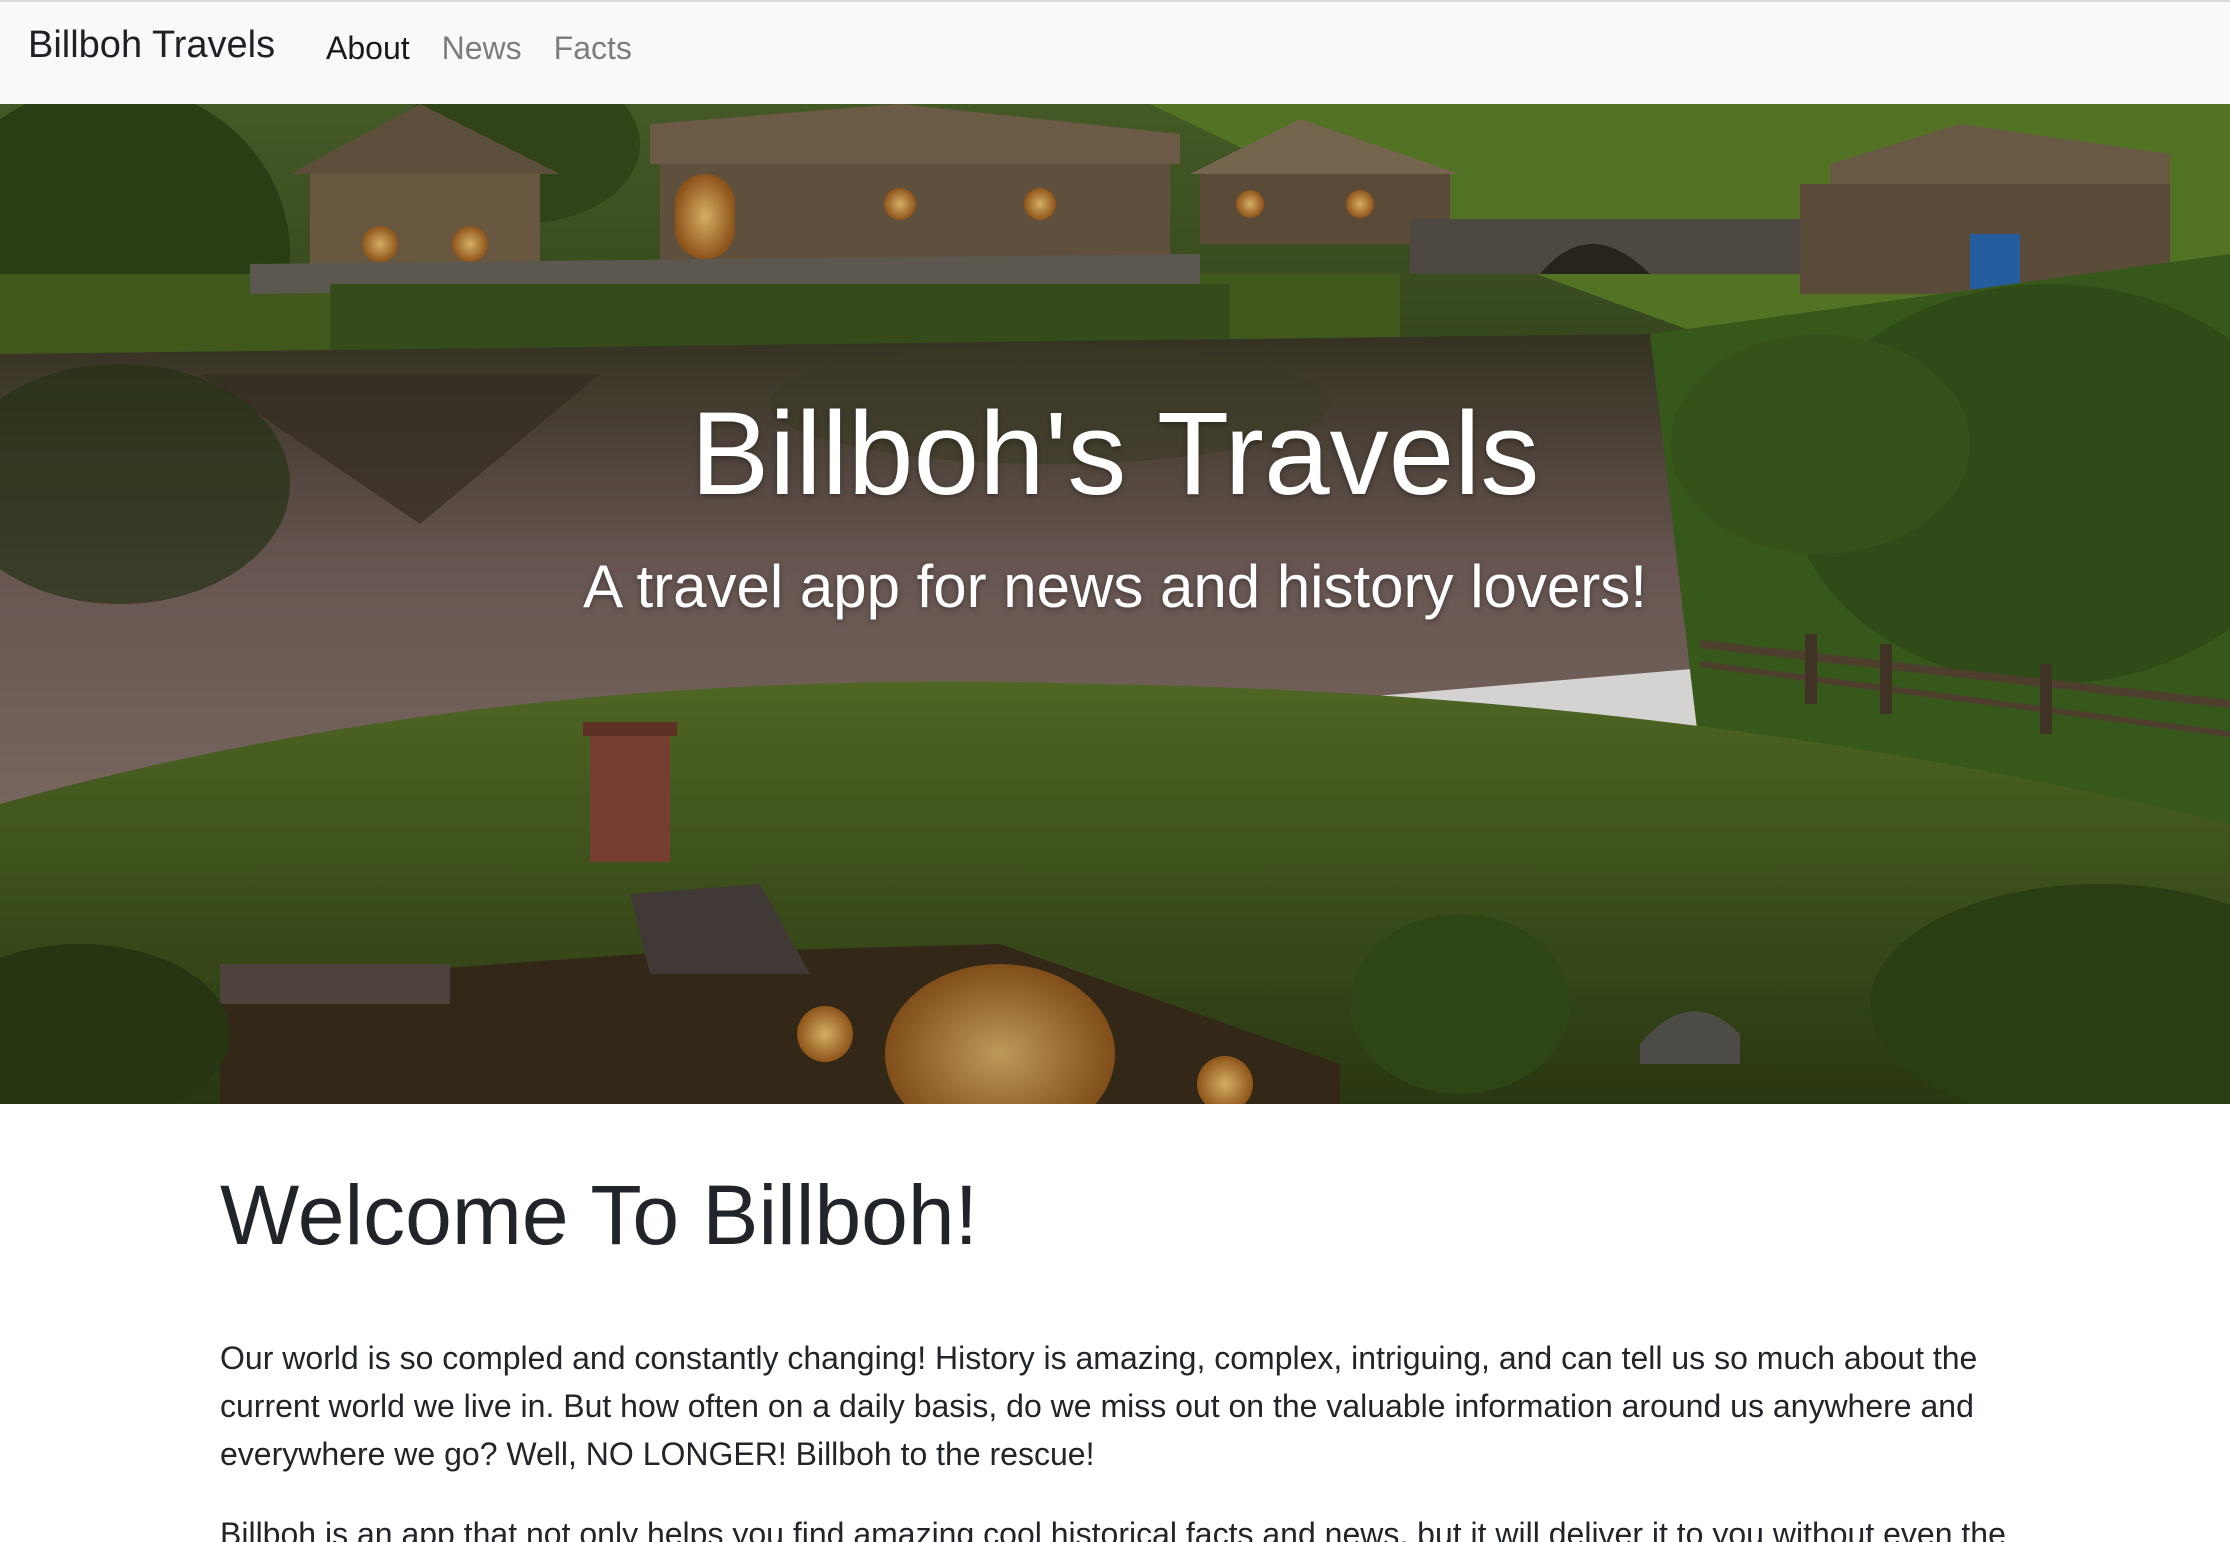 The width and height of the screenshot is (2230, 1542). Describe the element at coordinates (593, 48) in the screenshot. I see `nav-link-facts: Facts` at that location.